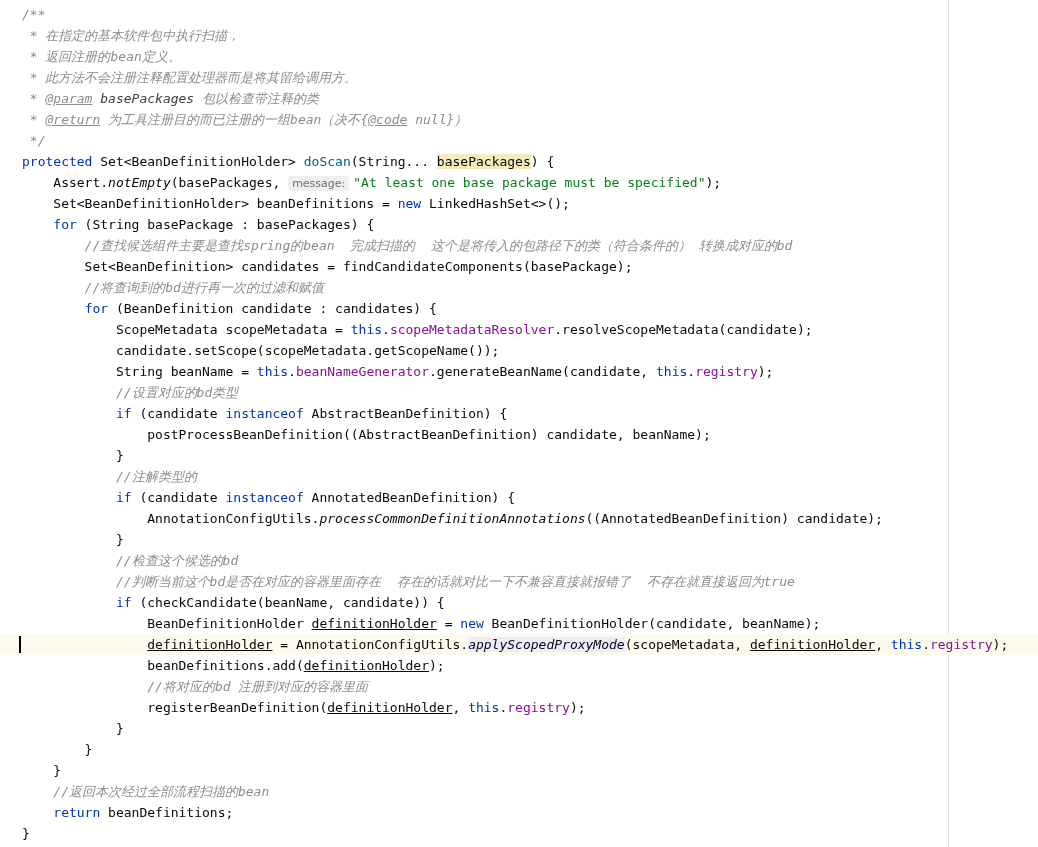  Describe the element at coordinates (34, 15) in the screenshot. I see `comment-line: /**` at that location.